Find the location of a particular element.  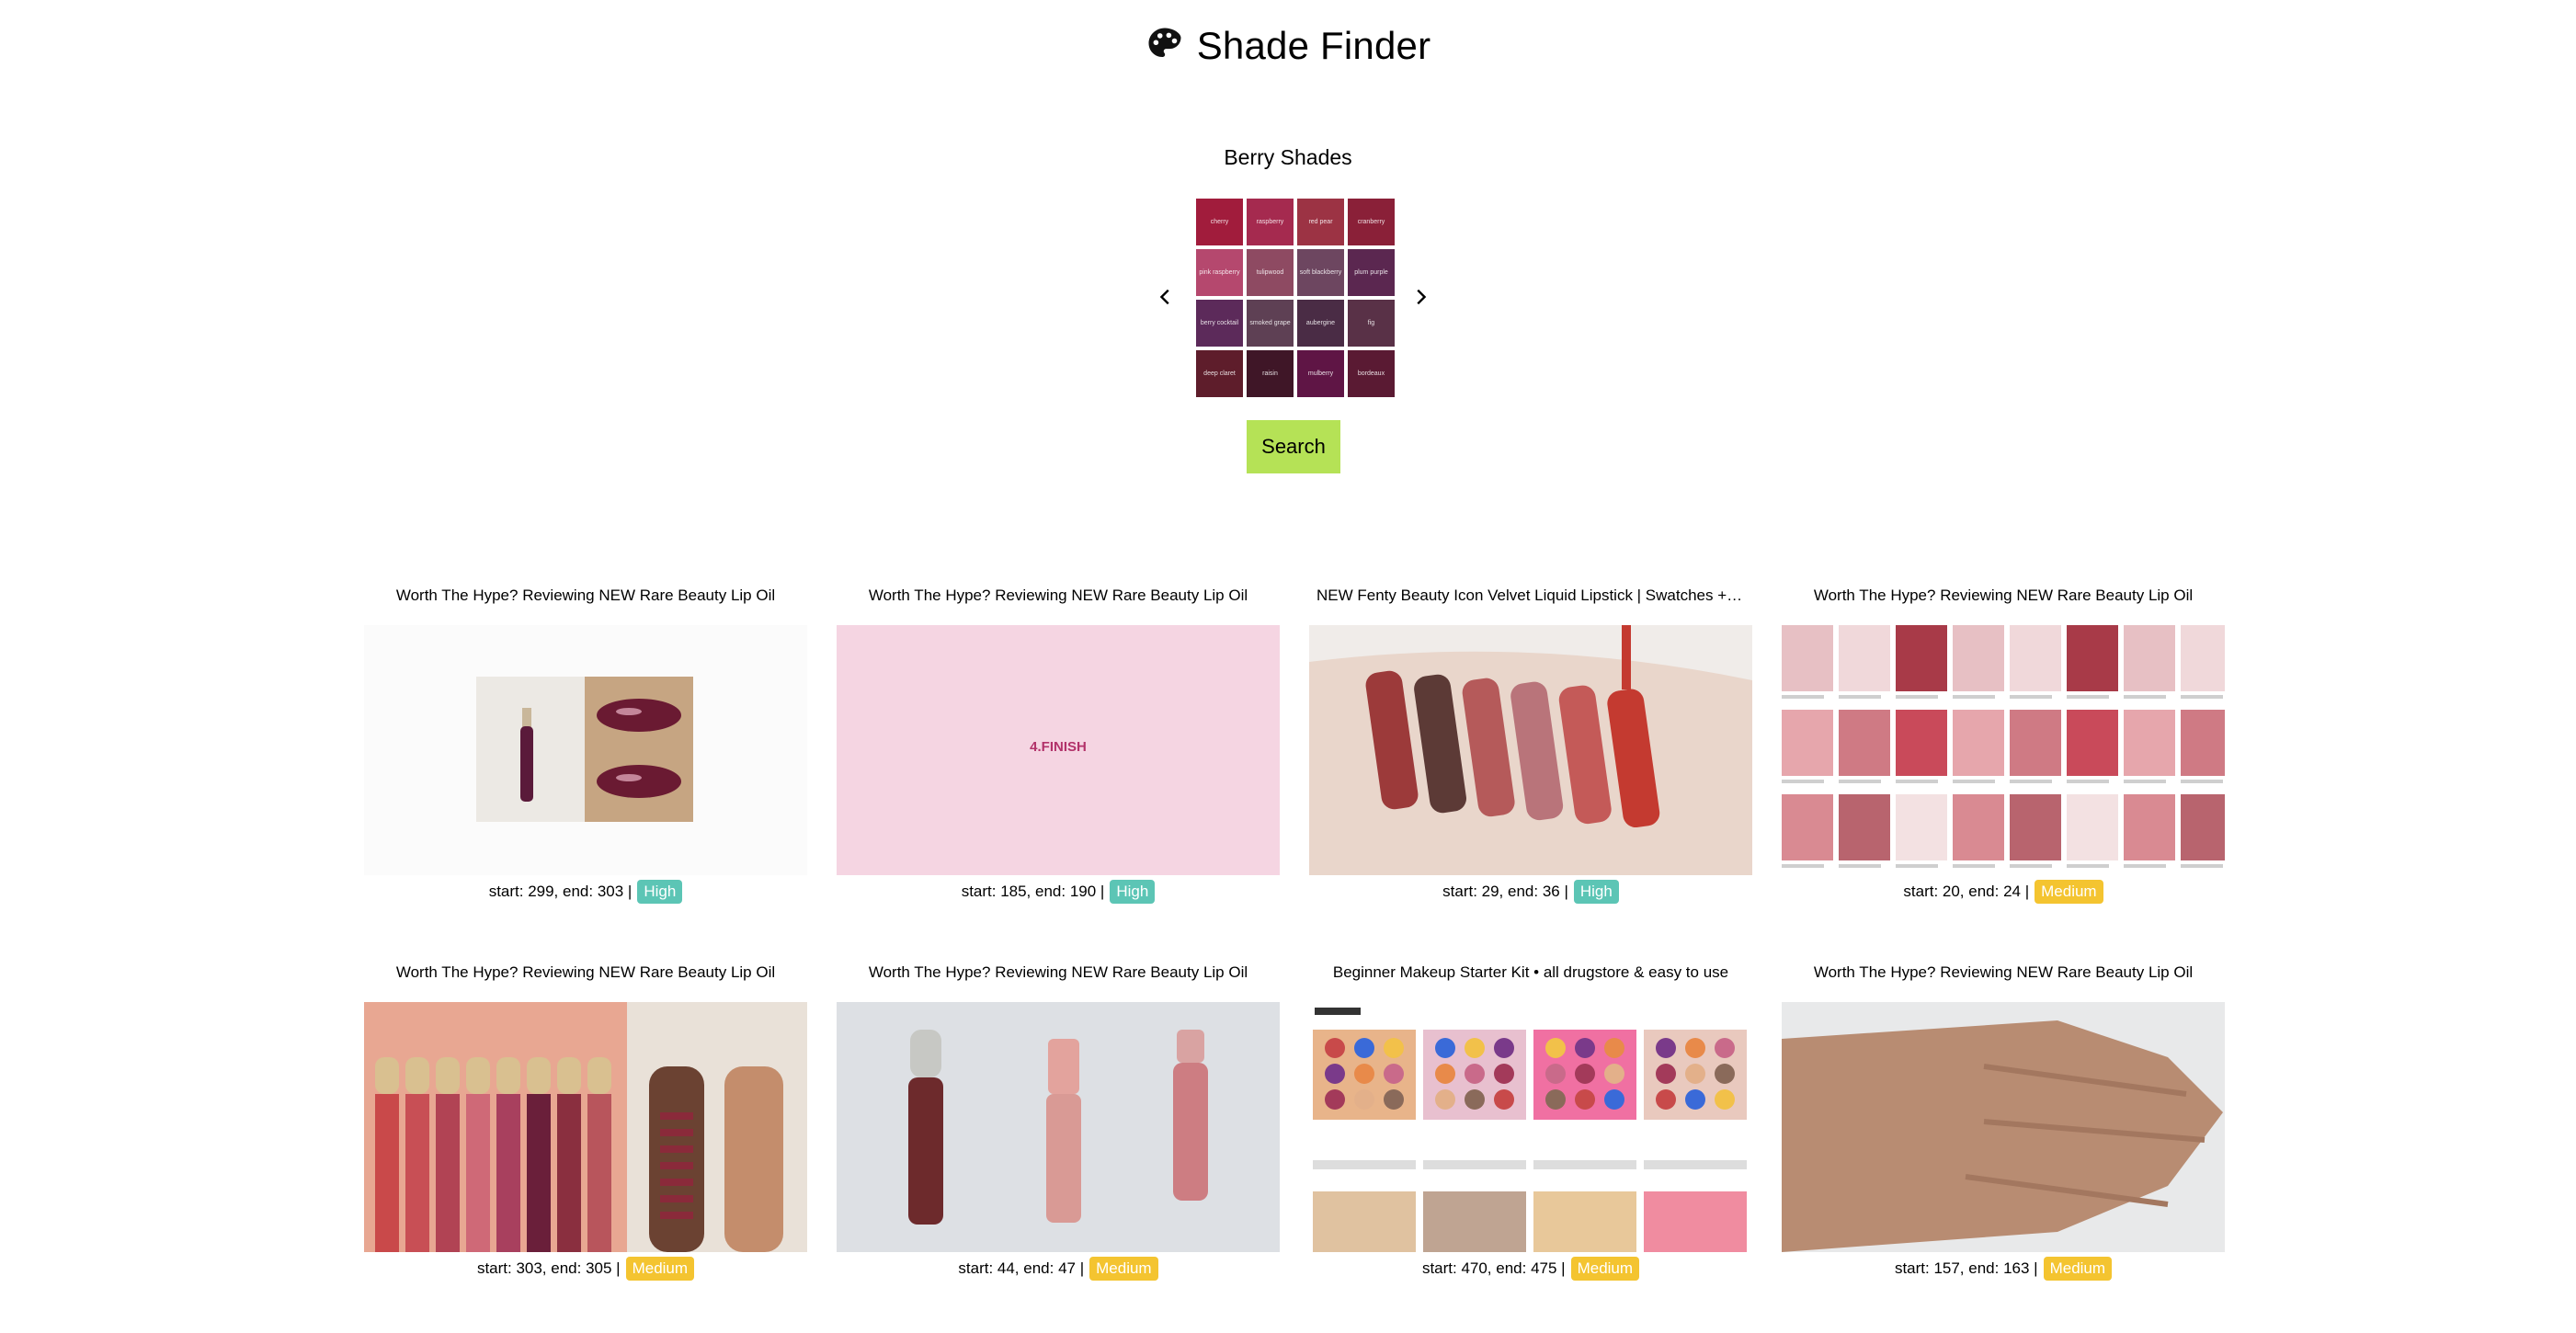

chevron-right-icon is located at coordinates (1422, 297).